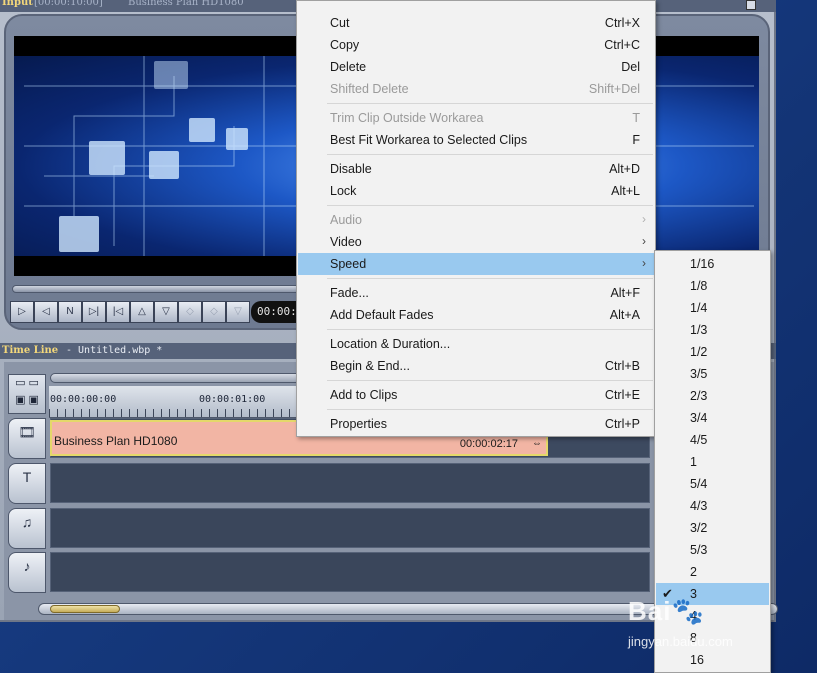 The image size is (817, 673). I want to click on menu-shortcut: F, so click(636, 140).